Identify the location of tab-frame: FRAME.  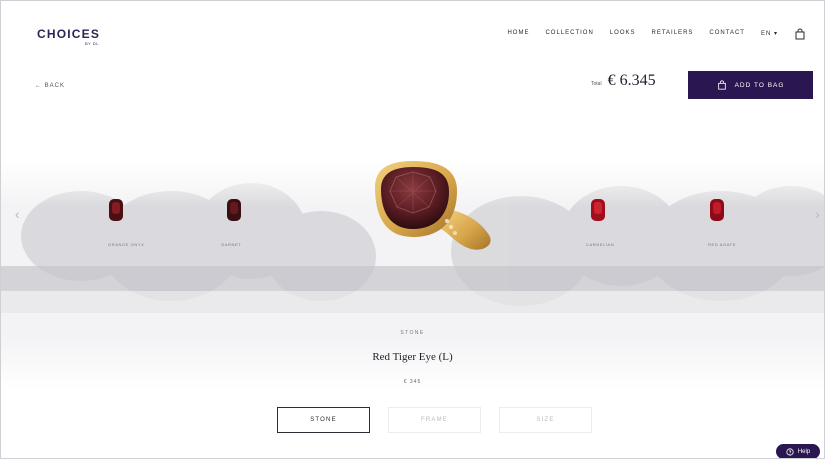
(434, 420).